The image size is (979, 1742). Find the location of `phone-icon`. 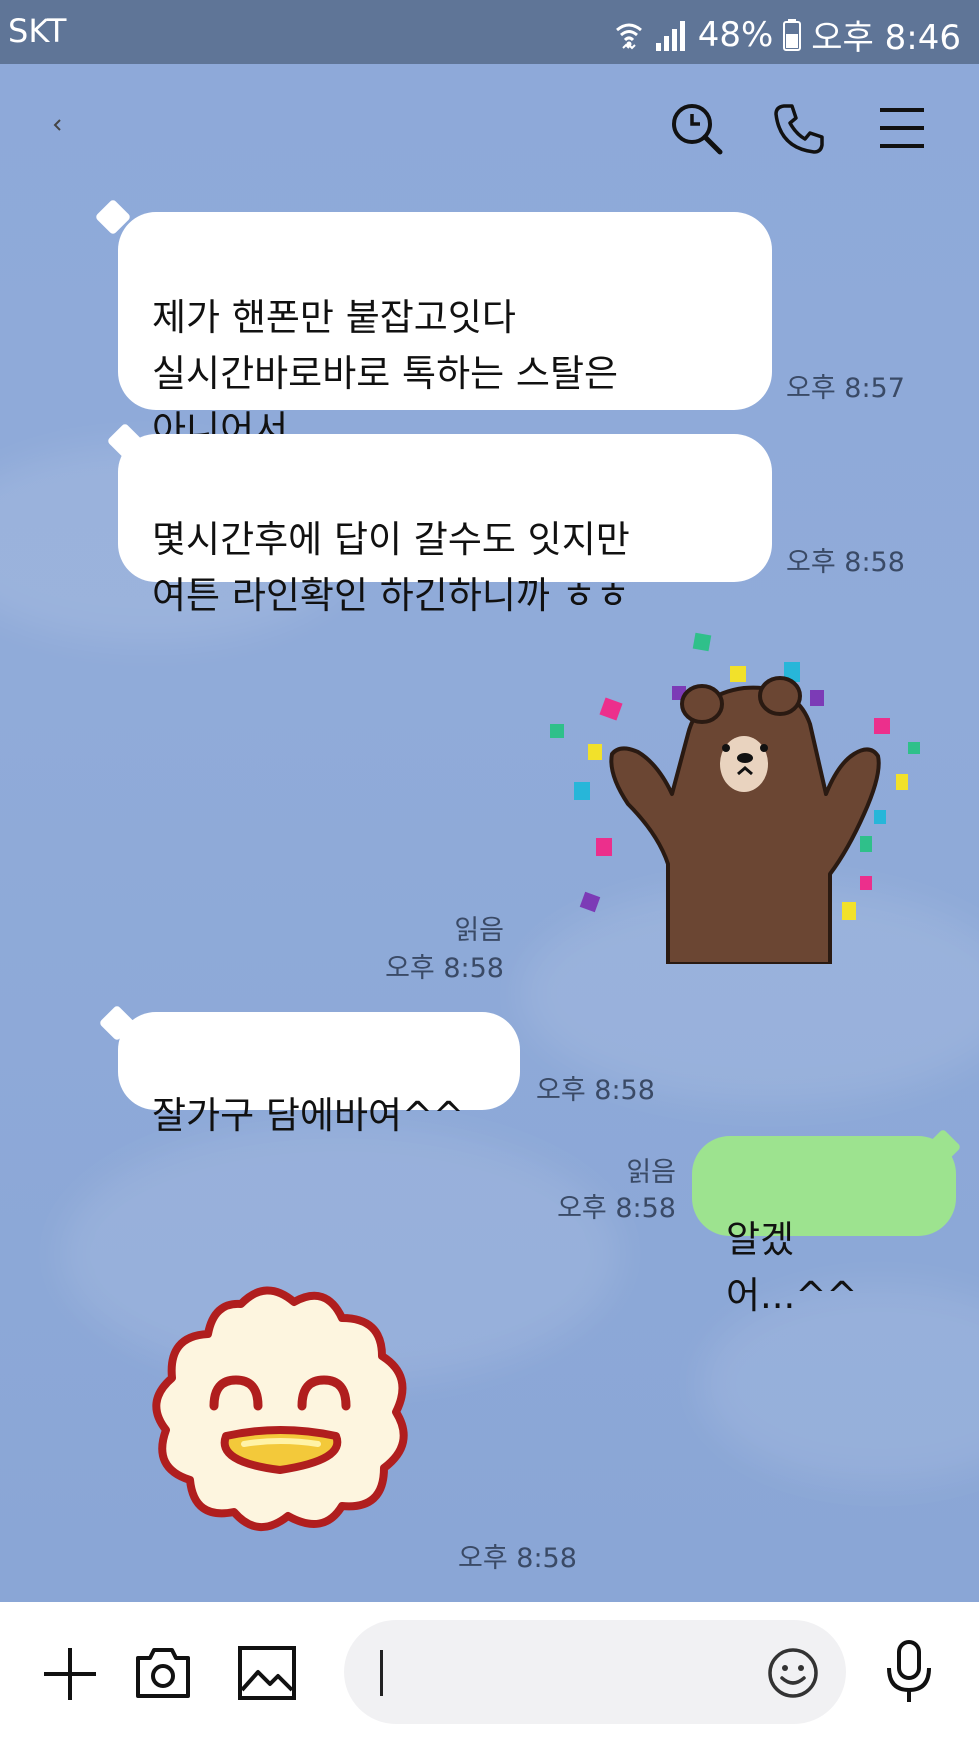

phone-icon is located at coordinates (799, 131).